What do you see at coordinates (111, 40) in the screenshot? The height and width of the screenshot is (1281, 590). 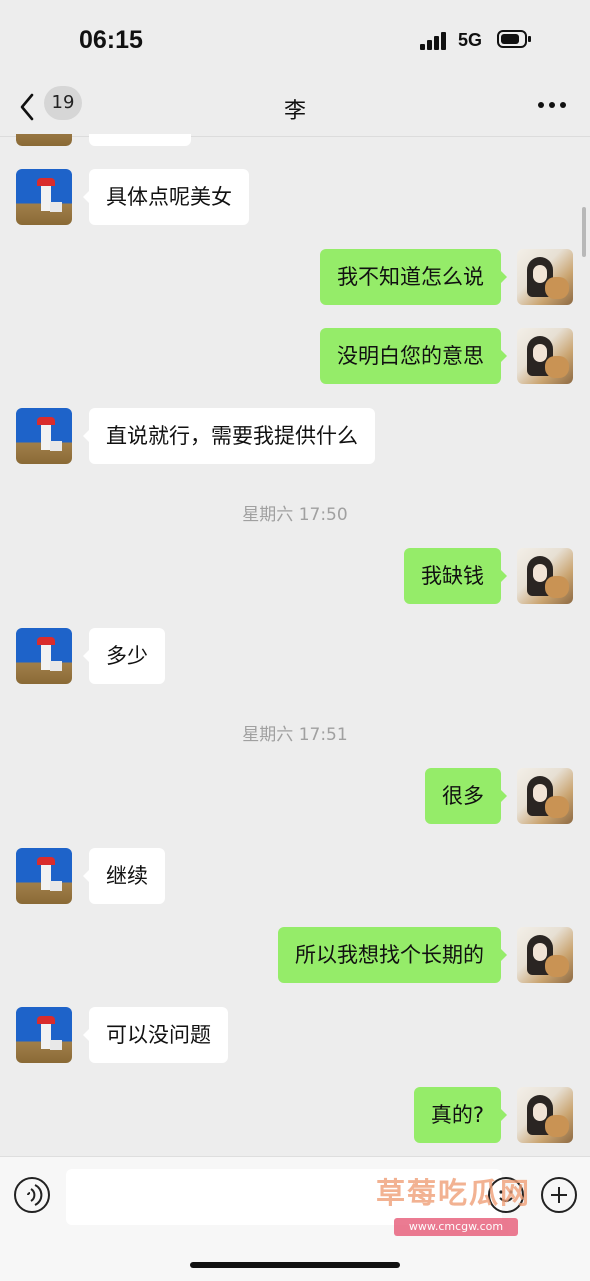 I see `status-time: 06:15` at bounding box center [111, 40].